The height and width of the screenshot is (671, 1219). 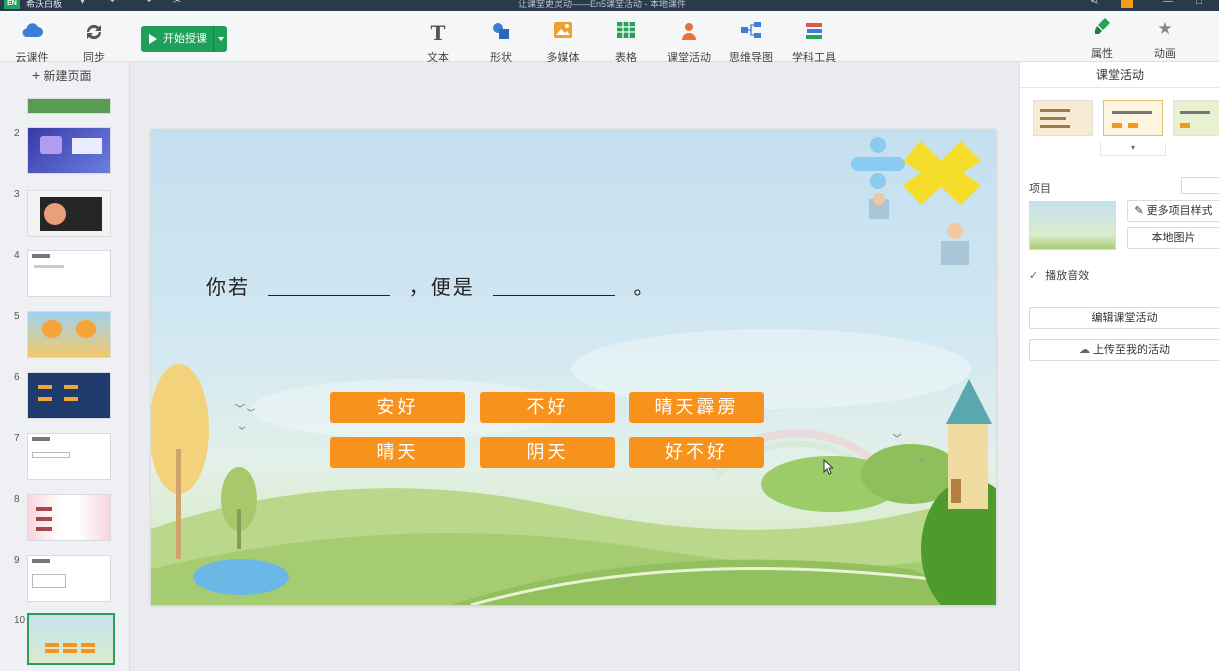 I want to click on redo-icon: ↷, so click(x=147, y=3).